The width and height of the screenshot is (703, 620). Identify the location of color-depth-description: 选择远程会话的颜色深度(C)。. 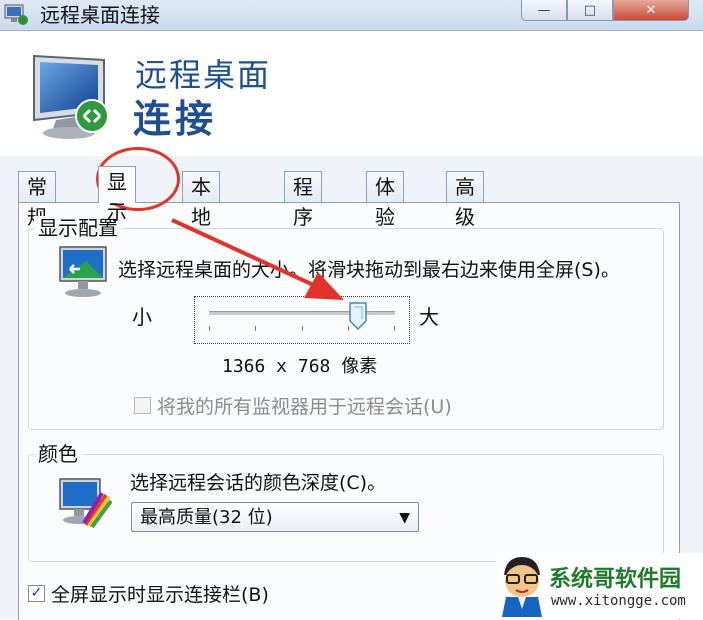
(258, 483).